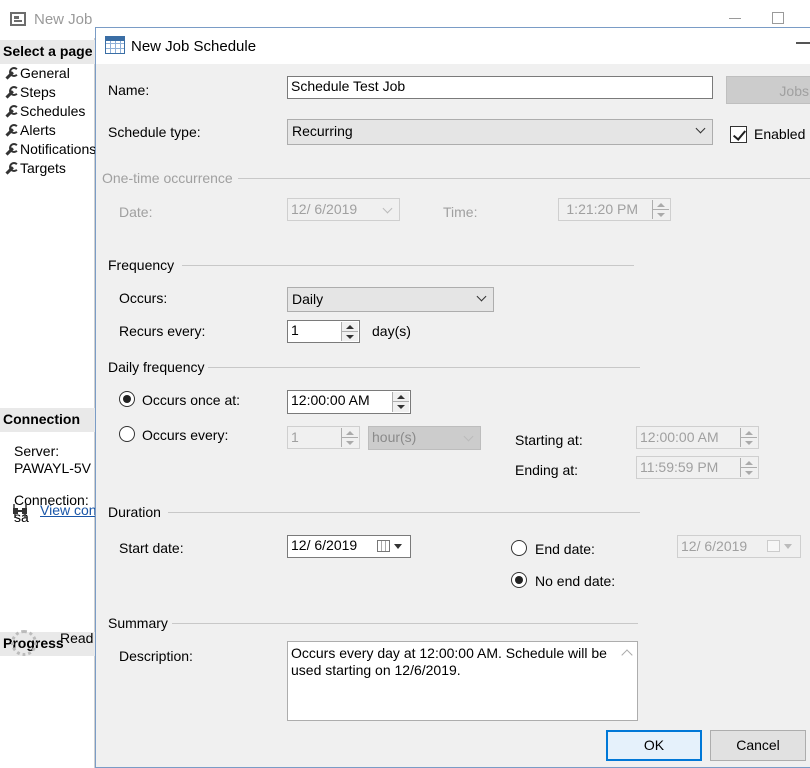 This screenshot has width=810, height=768. I want to click on daily-frequency-header: Daily frequency, so click(156, 367).